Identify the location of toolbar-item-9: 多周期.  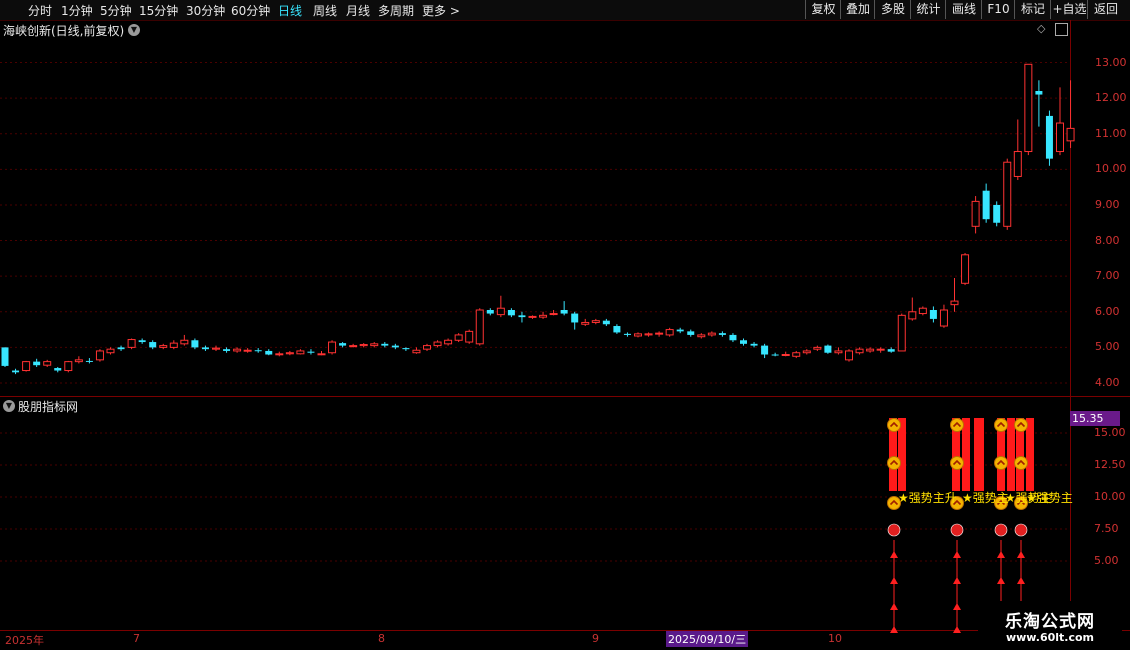
(396, 10).